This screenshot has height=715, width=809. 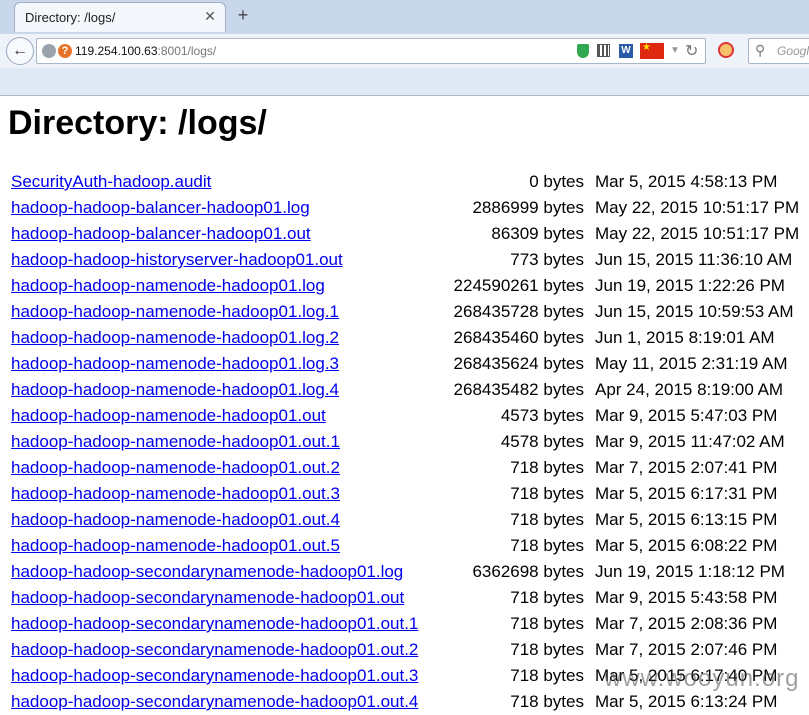 I want to click on file-name-cell: hadoop-hadoop-balancer-hadoop01.log, so click(x=223, y=208).